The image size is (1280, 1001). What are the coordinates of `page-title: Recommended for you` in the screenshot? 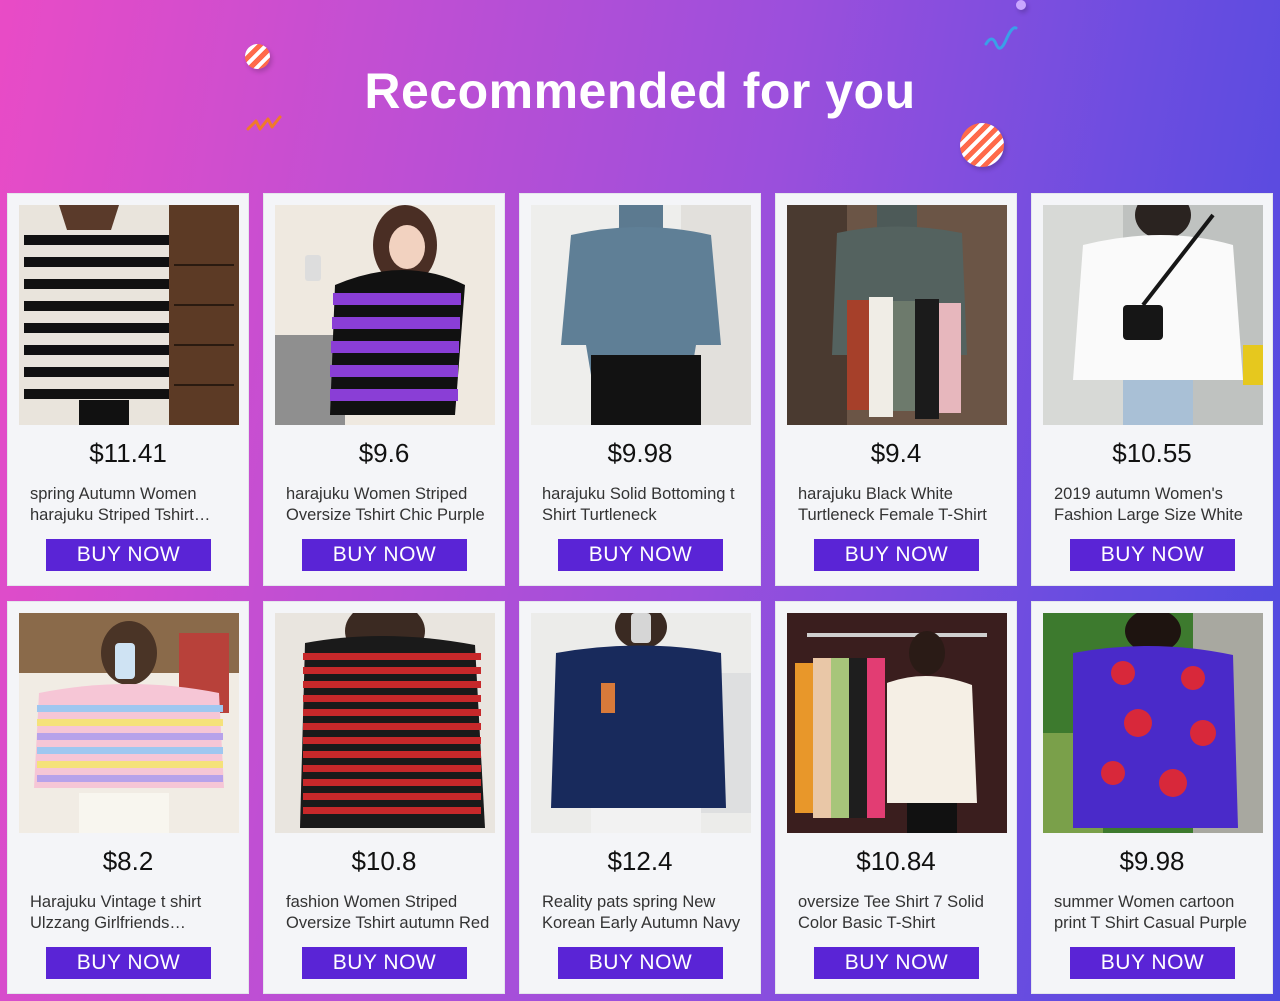 It's located at (640, 91).